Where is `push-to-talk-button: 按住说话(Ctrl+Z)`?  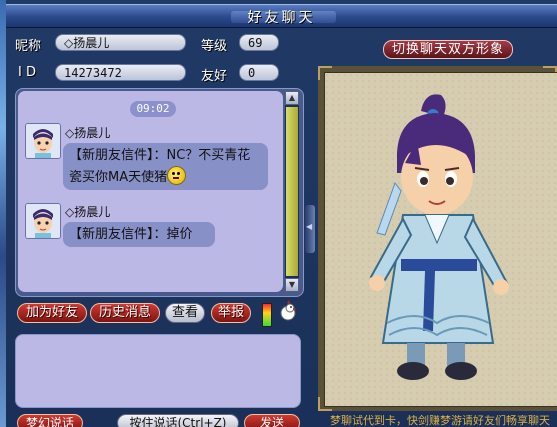
push-to-talk-button: 按住说话(Ctrl+Z) is located at coordinates (178, 420).